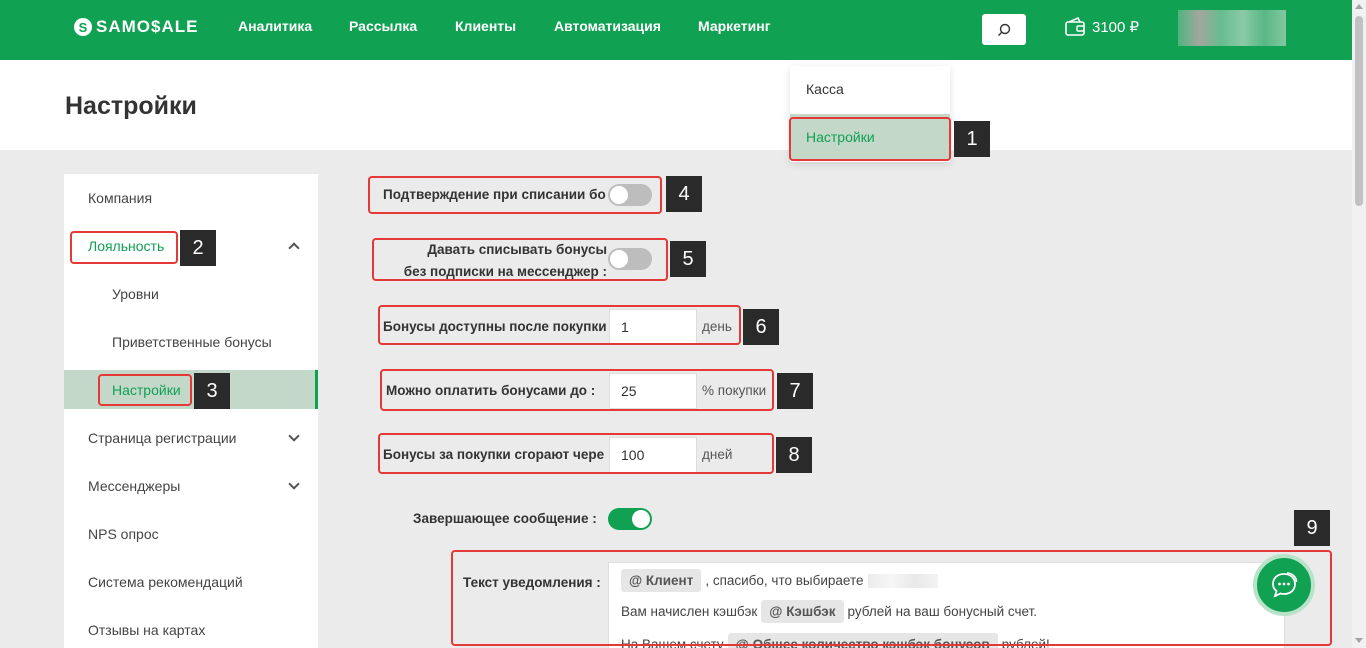  I want to click on sidebar-item-company: Компания, so click(191, 198).